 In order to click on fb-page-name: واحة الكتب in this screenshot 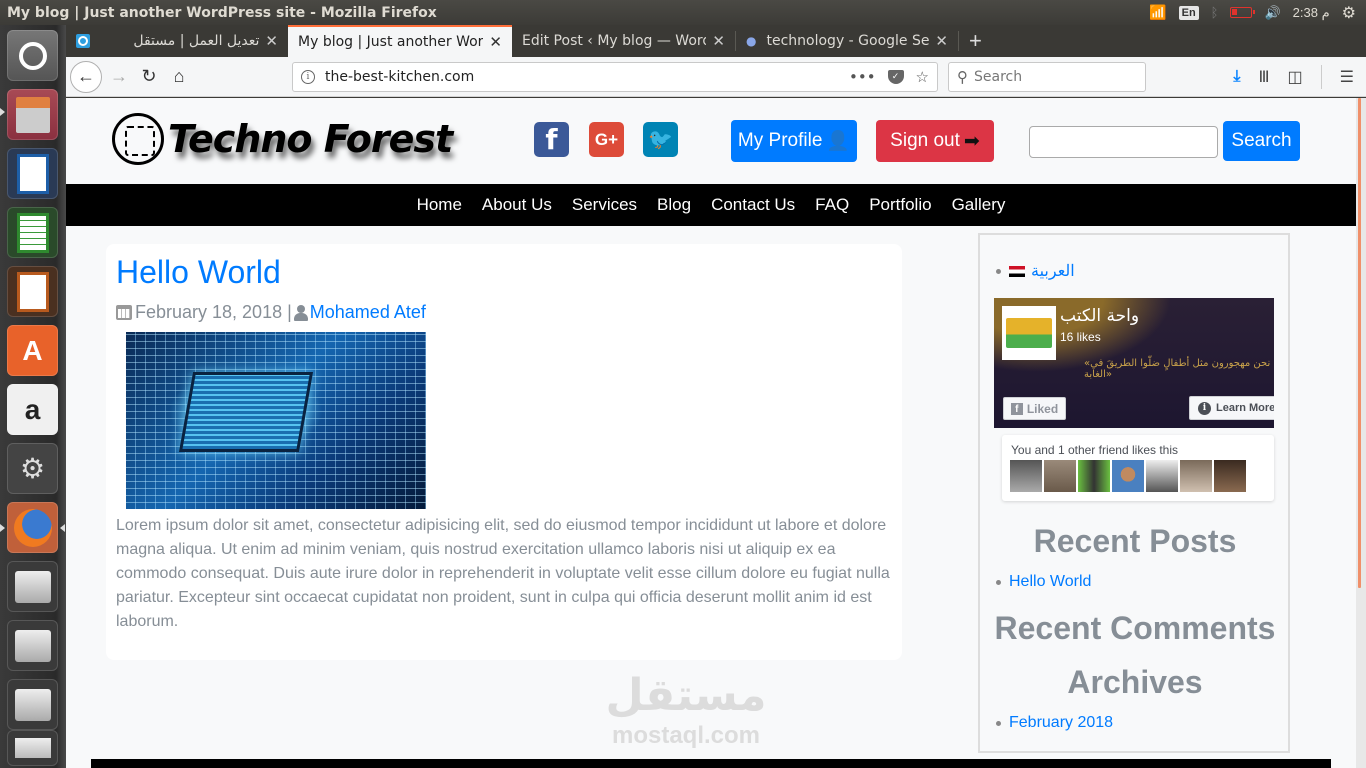, I will do `click(1099, 316)`.